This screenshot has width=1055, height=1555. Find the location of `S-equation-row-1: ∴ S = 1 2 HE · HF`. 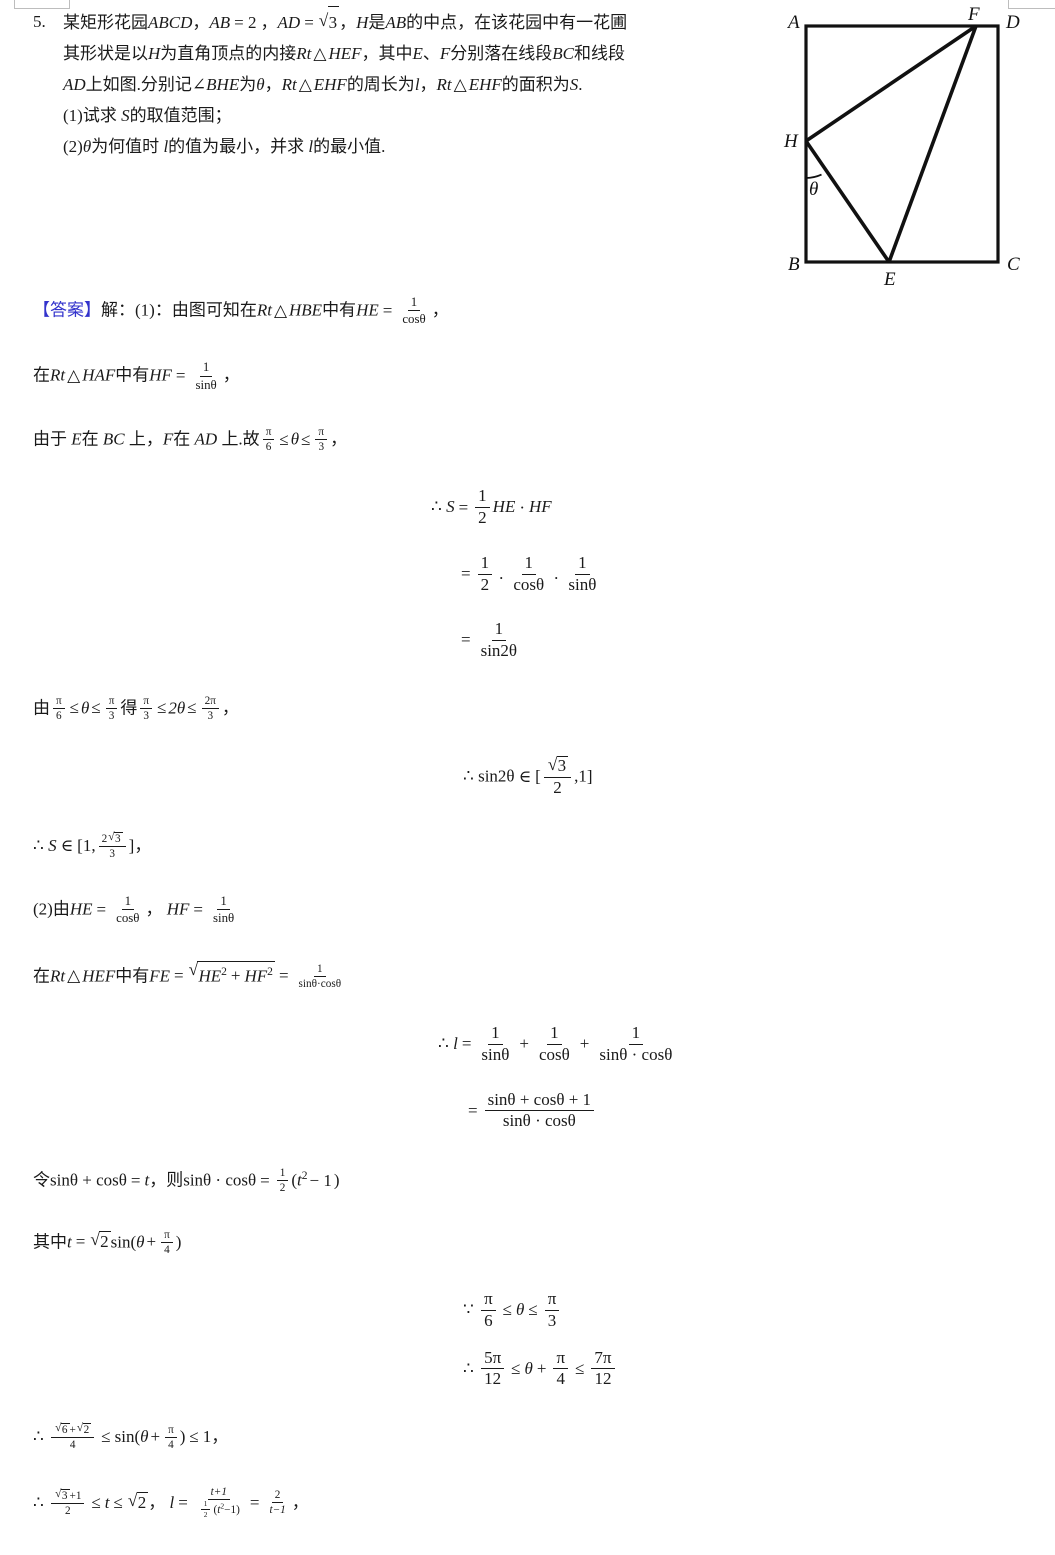

S-equation-row-1: ∴ S = 1 2 HE · HF is located at coordinates (516, 507).